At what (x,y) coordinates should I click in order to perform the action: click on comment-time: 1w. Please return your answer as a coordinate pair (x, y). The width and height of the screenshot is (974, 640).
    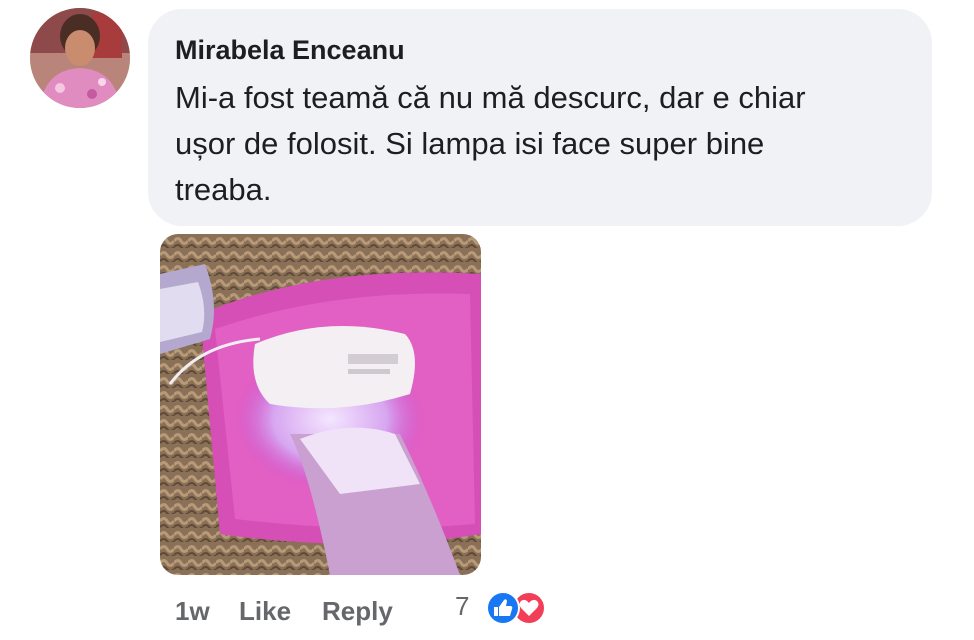
    Looking at the image, I should click on (192, 611).